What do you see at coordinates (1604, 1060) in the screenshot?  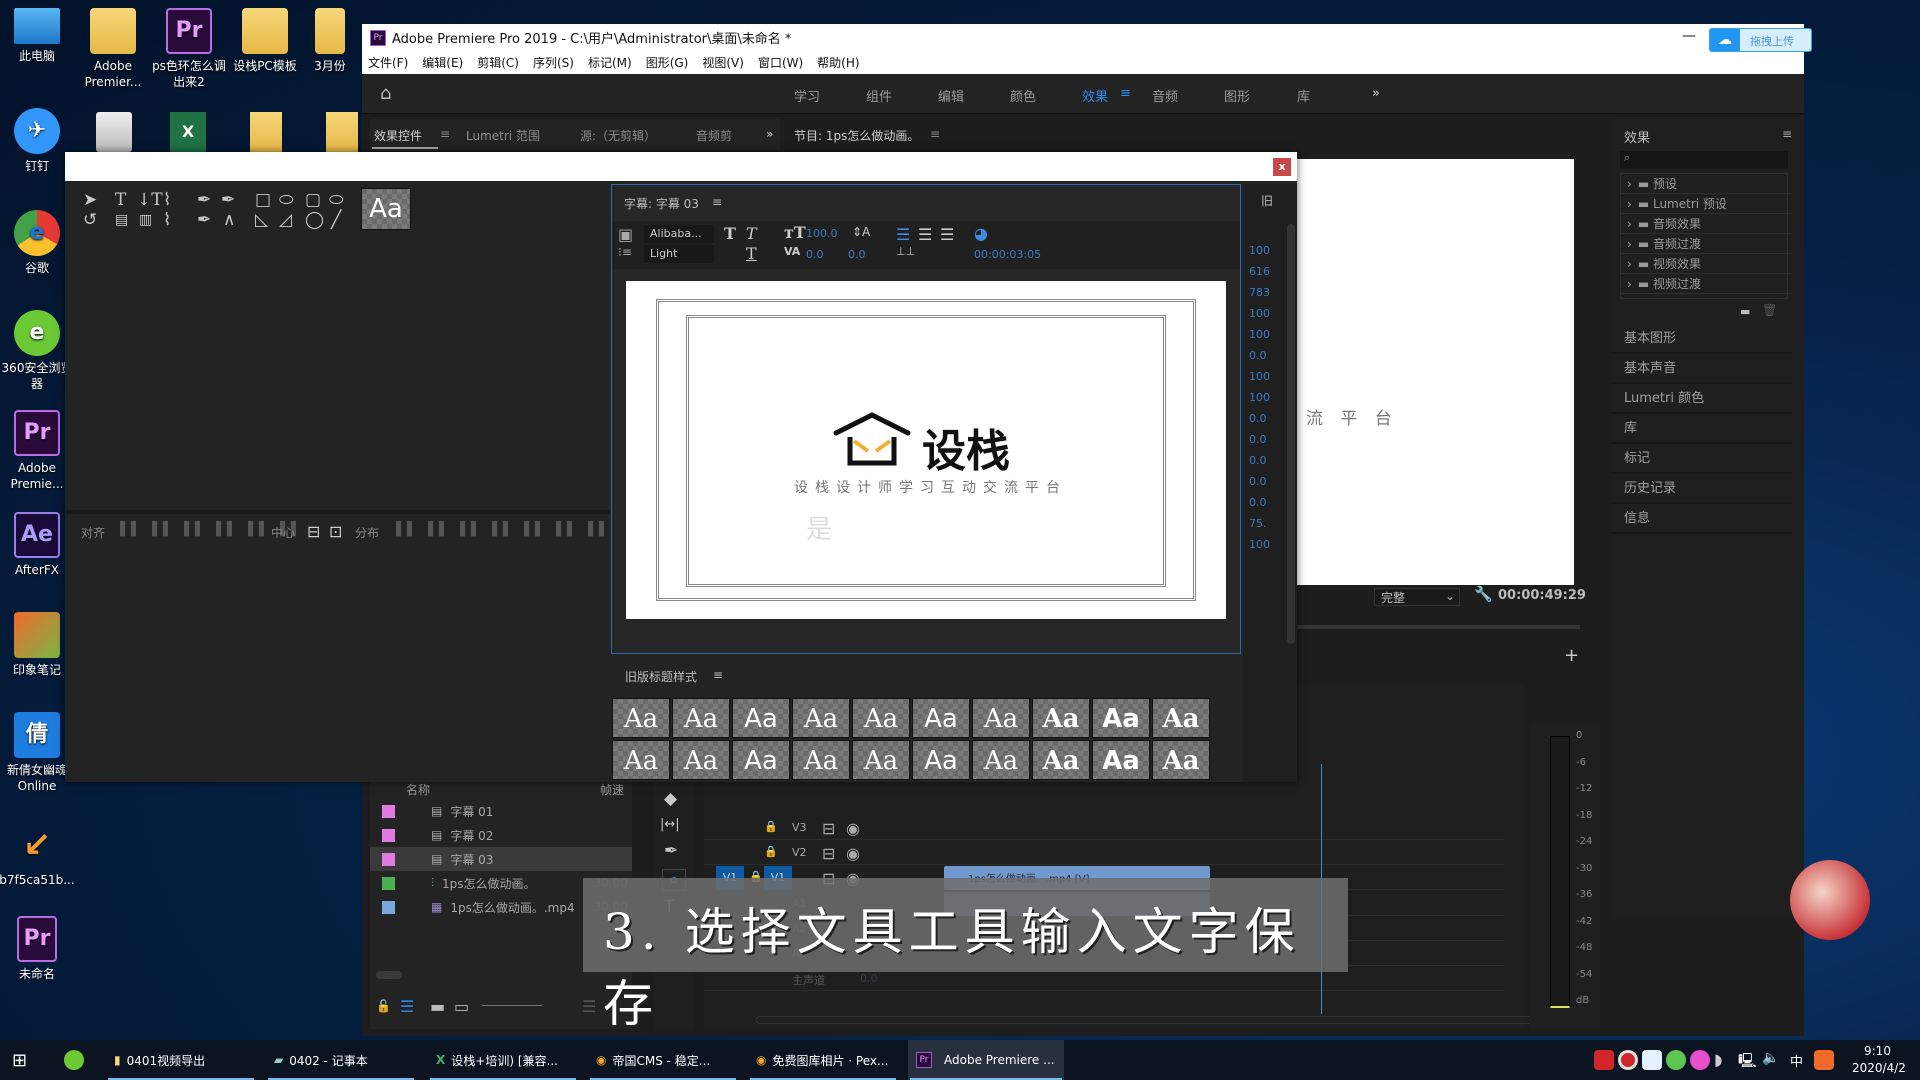 I see `netease-music-icon` at bounding box center [1604, 1060].